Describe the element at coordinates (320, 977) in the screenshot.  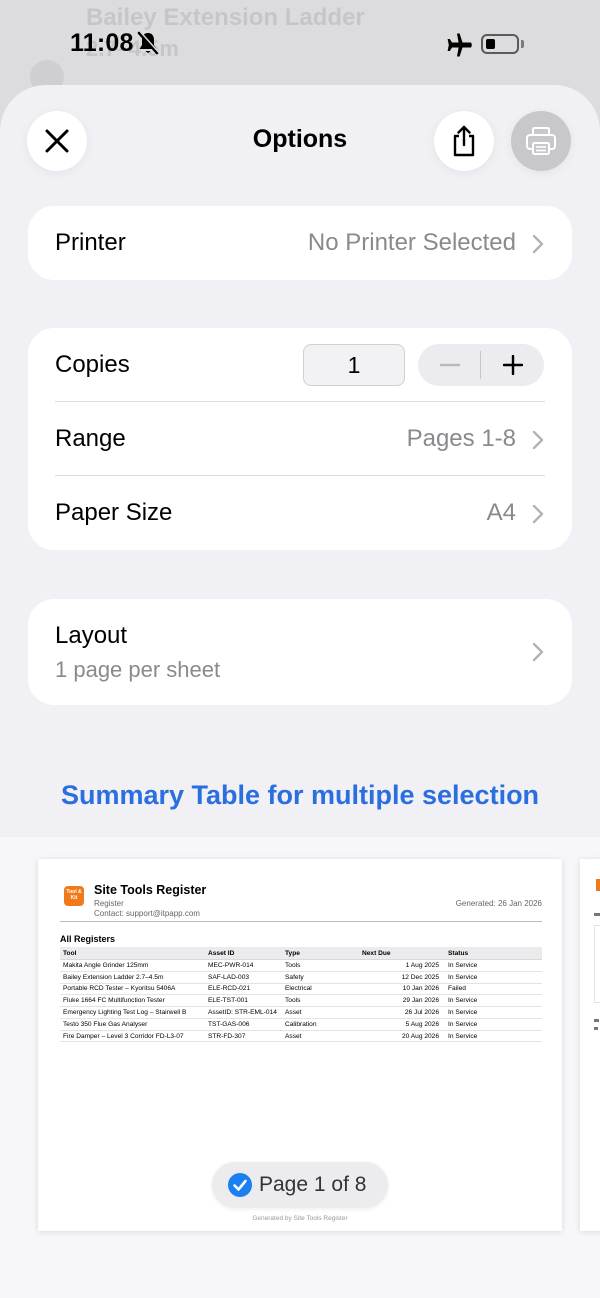
I see `table-cell: Safety` at that location.